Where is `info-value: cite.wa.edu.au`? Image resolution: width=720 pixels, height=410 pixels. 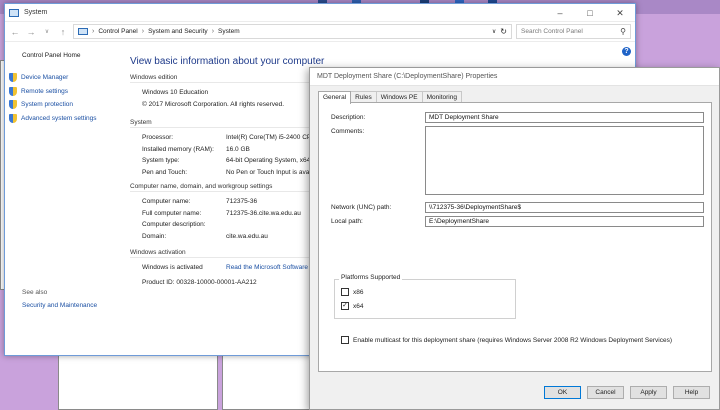
info-value: cite.wa.edu.au is located at coordinates (247, 236).